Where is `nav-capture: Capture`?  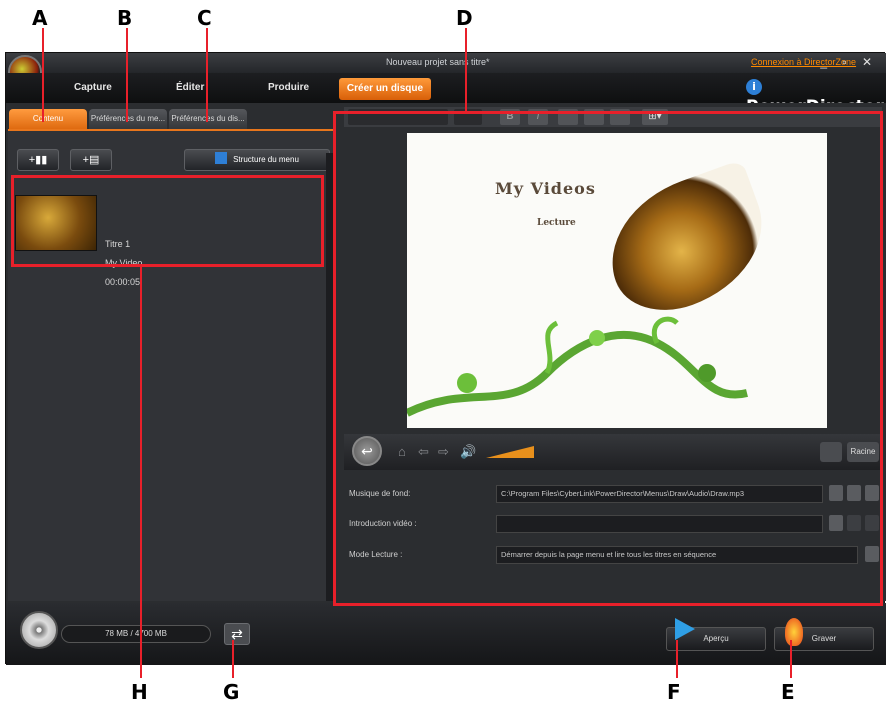 nav-capture: Capture is located at coordinates (93, 87).